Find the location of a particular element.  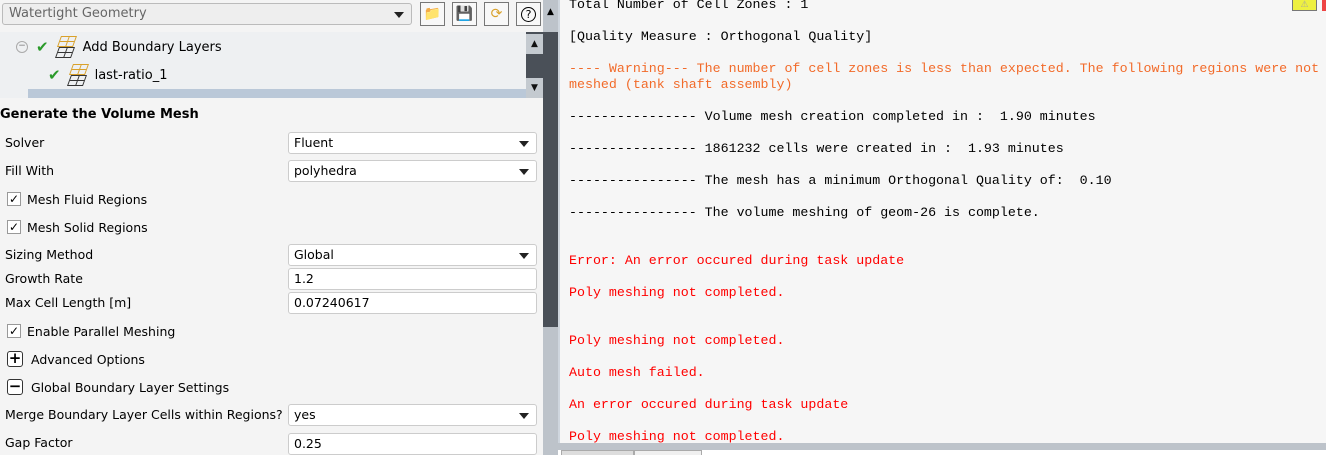

merge-bl-select: yes is located at coordinates (412, 415).